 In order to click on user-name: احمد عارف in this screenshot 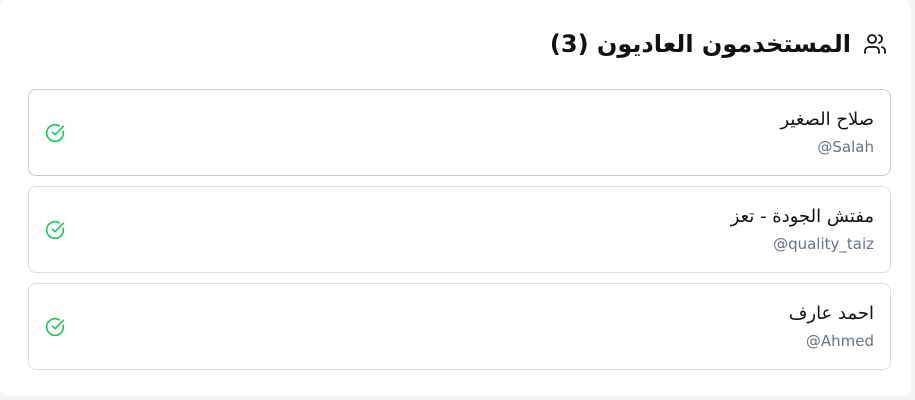, I will do `click(831, 313)`.